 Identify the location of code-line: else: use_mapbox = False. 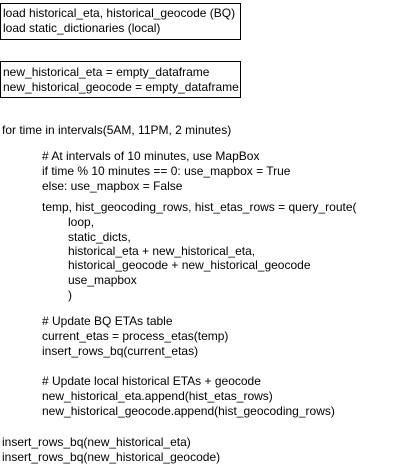
(112, 186).